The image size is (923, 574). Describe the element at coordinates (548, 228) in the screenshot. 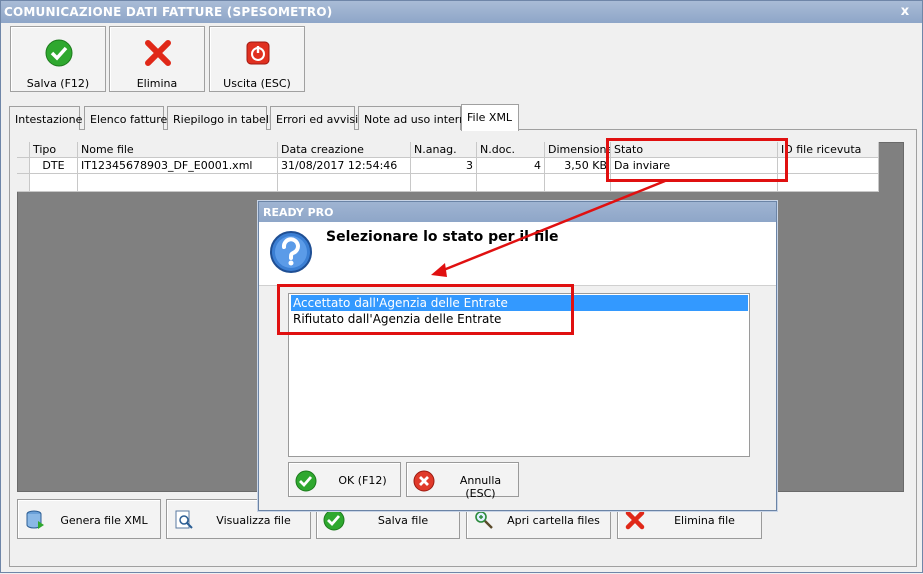

I see `annotation-arrow-icon` at that location.